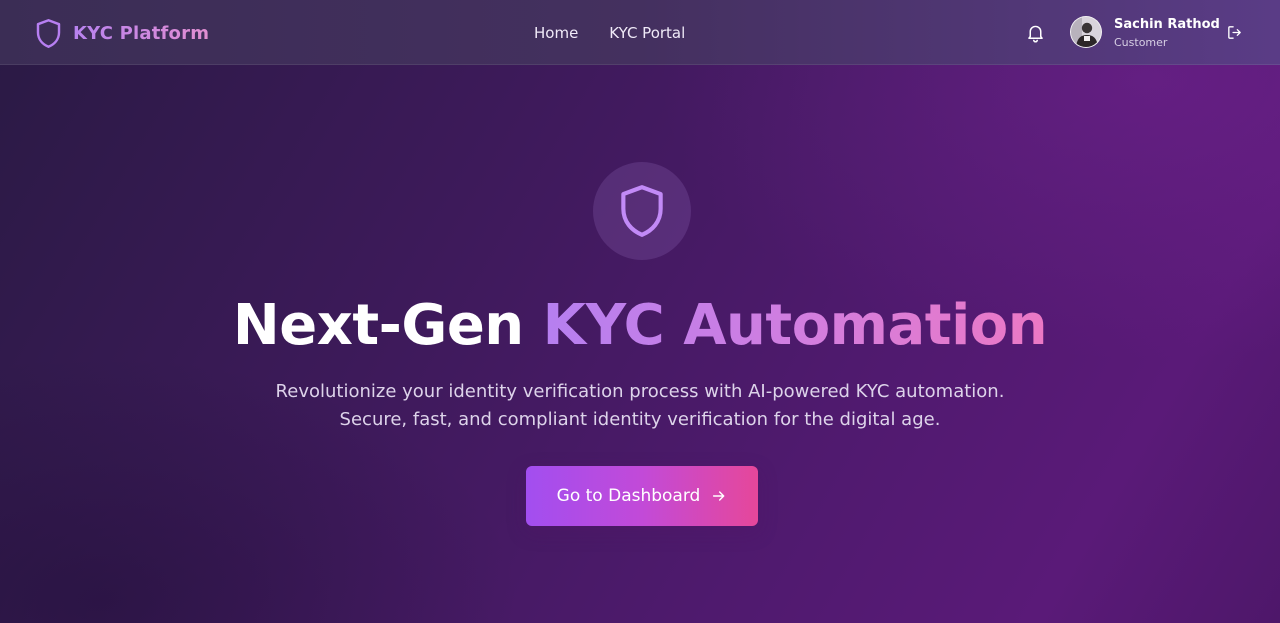  Describe the element at coordinates (1234, 32) in the screenshot. I see `logout-icon` at that location.